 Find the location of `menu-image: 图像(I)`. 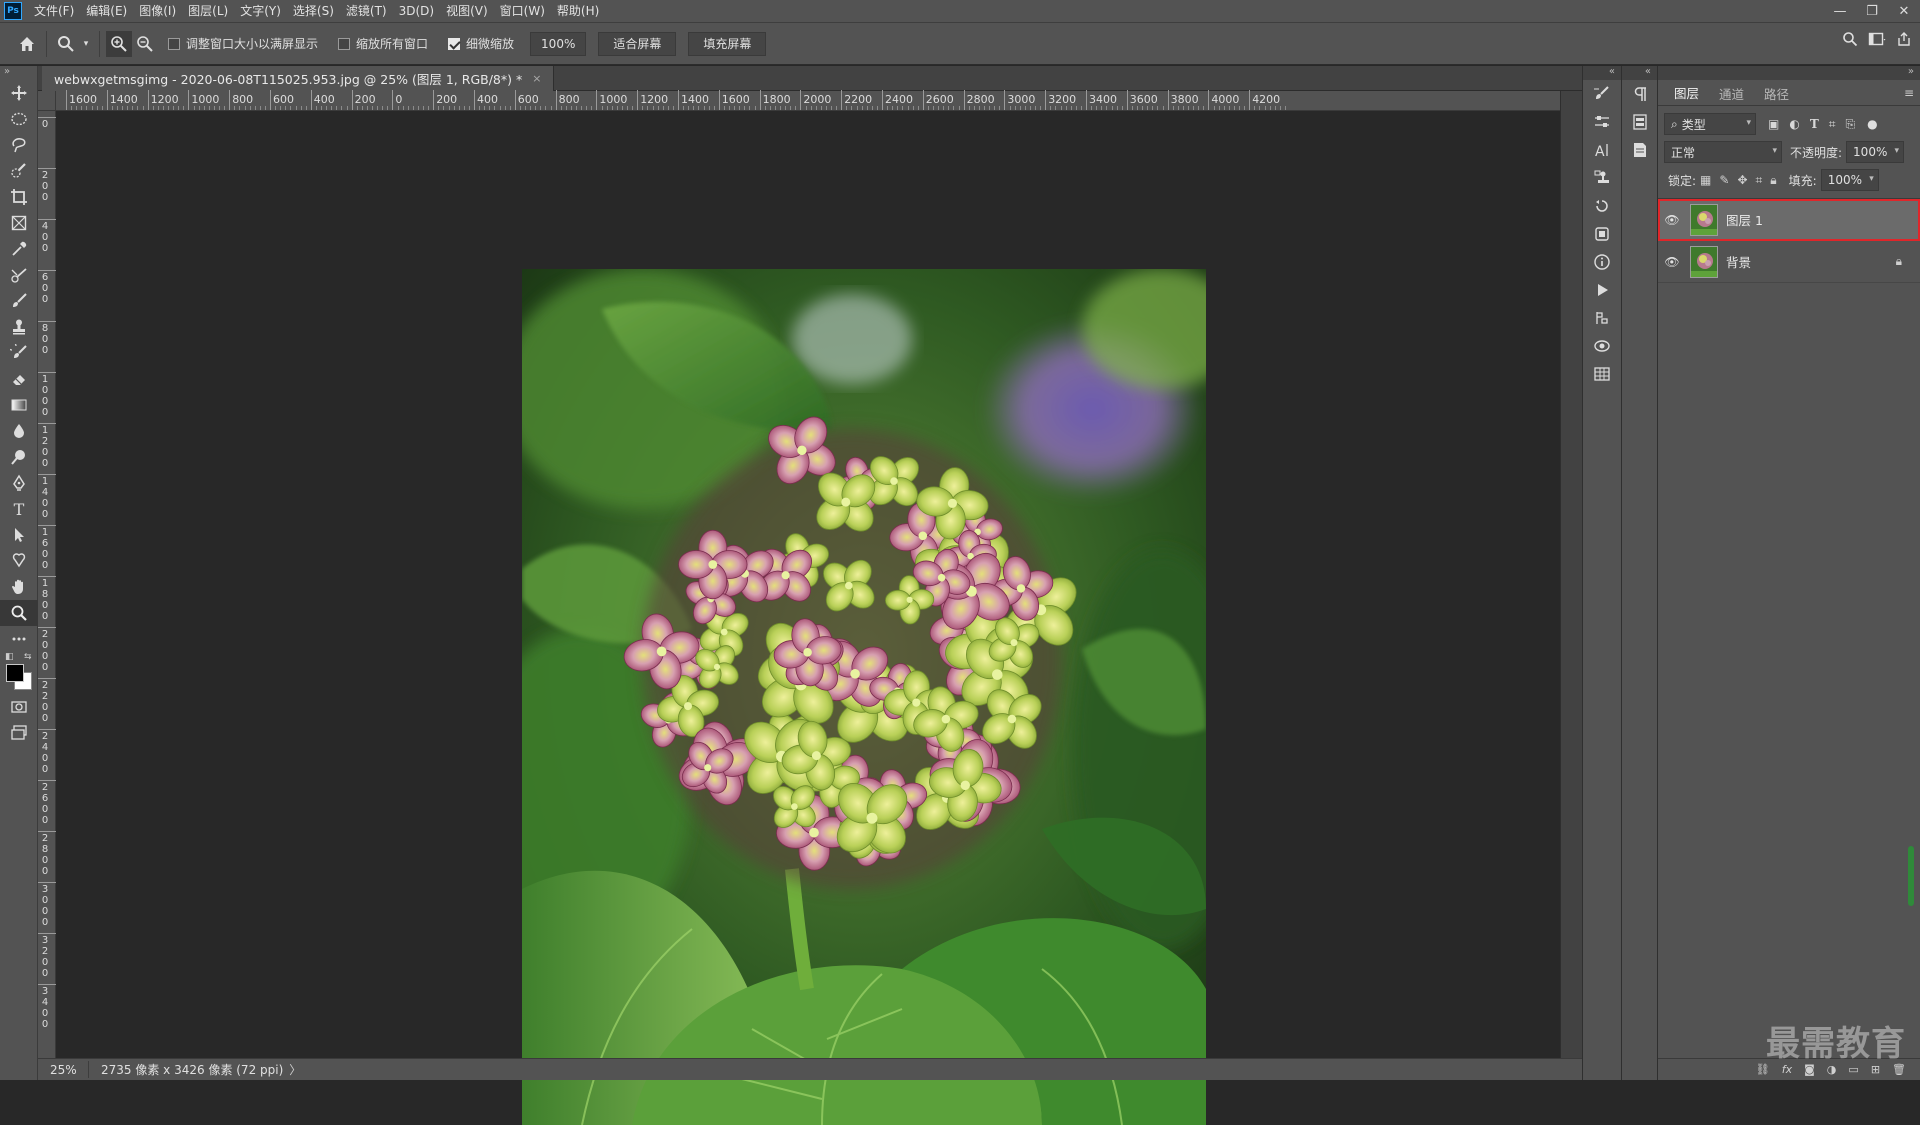

menu-image: 图像(I) is located at coordinates (157, 11).